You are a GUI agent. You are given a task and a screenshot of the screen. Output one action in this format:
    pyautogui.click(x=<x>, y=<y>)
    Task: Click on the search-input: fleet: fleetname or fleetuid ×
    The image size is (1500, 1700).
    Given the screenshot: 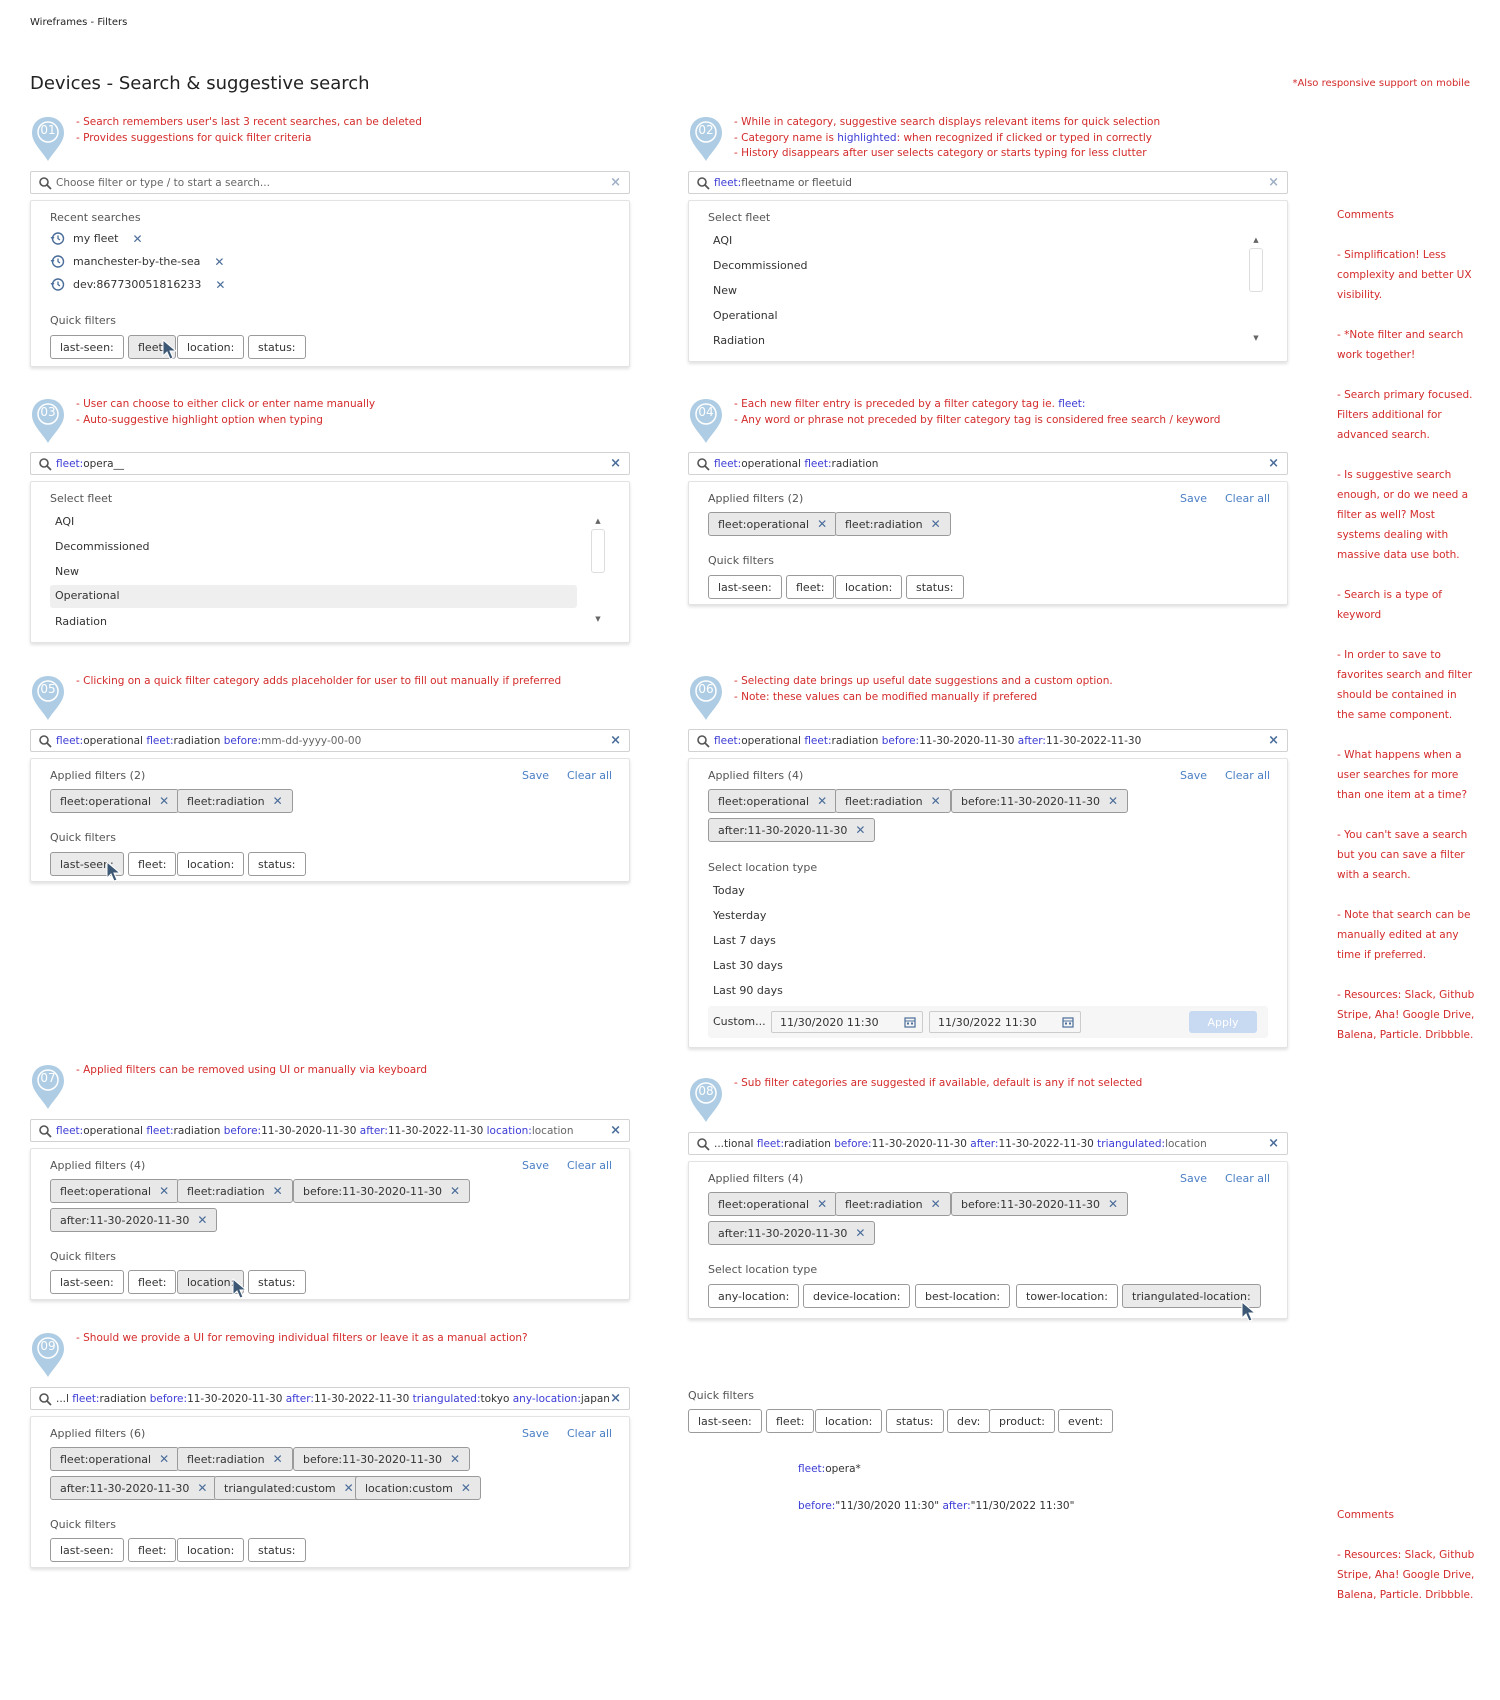 What is the action you would take?
    pyautogui.click(x=988, y=182)
    